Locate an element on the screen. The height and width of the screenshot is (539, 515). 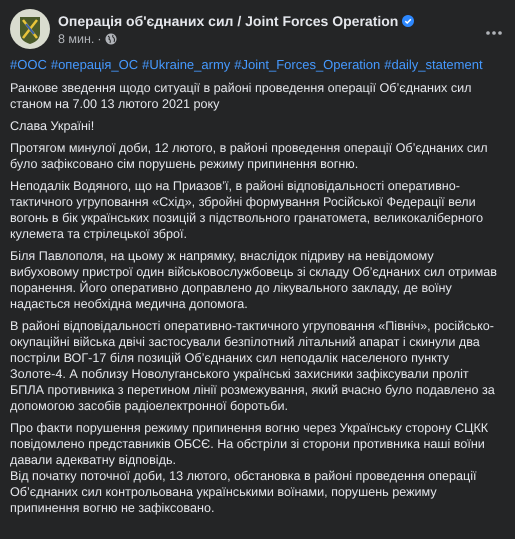
more-options-icon is located at coordinates (494, 33).